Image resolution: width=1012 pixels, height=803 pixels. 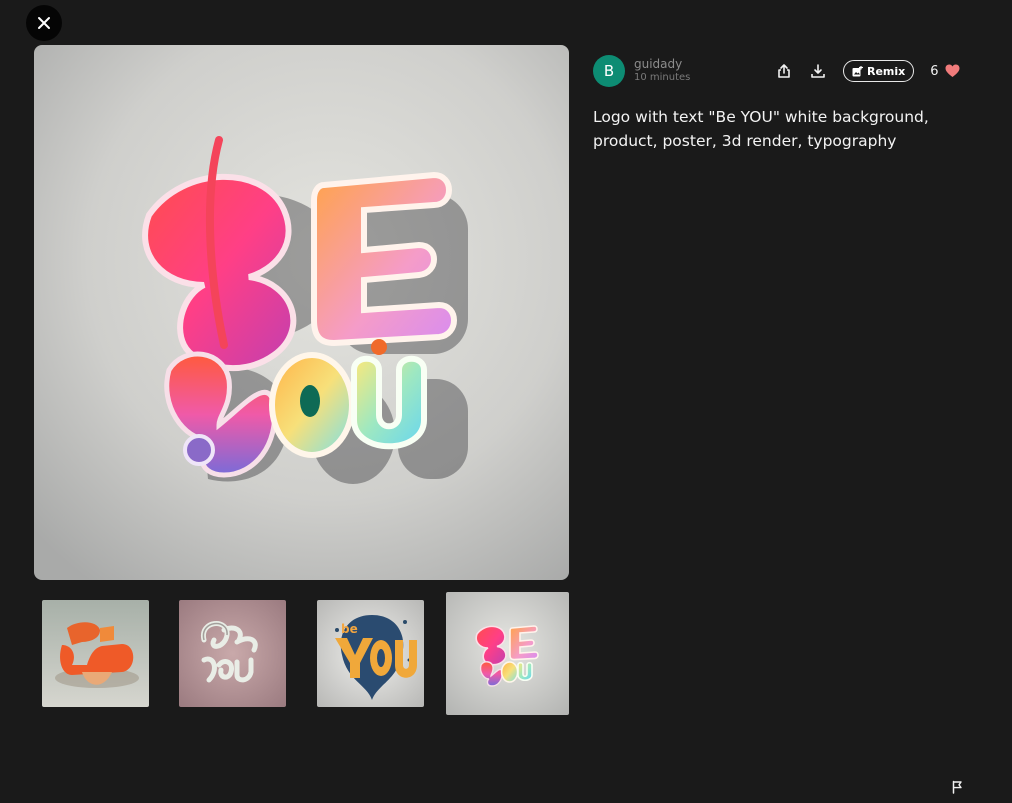 I want to click on like-count: 6, so click(x=934, y=71).